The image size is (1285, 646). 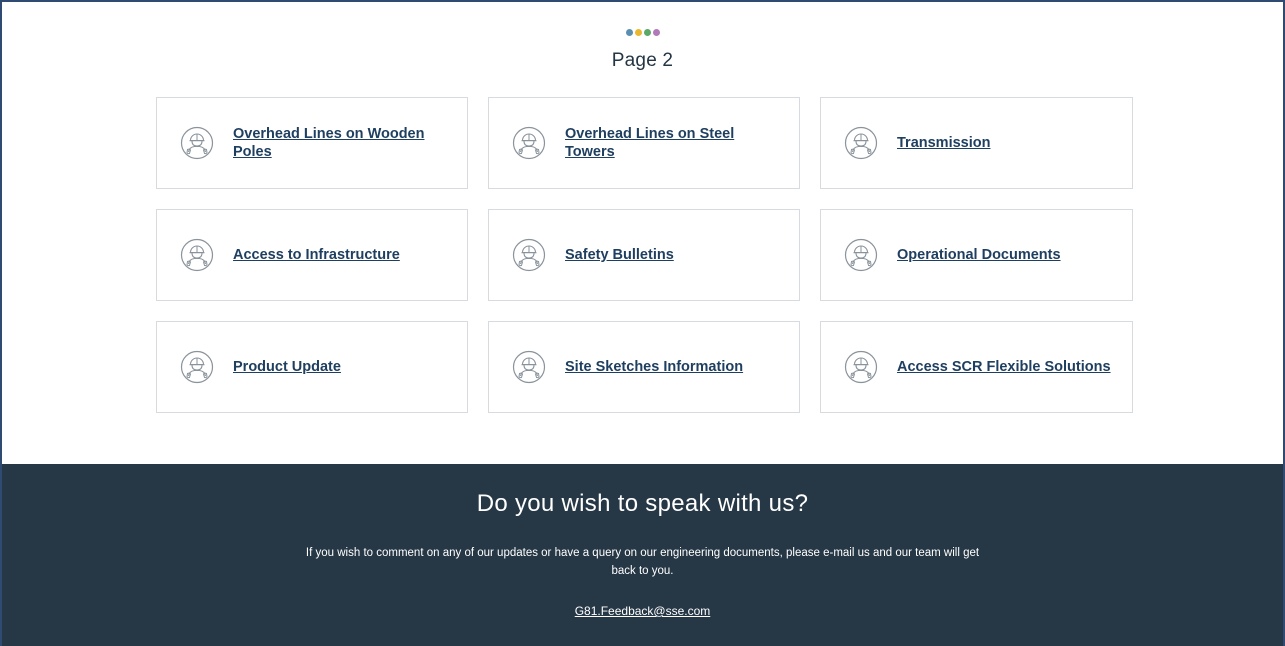 I want to click on category-link: Operational Documents, so click(x=979, y=255).